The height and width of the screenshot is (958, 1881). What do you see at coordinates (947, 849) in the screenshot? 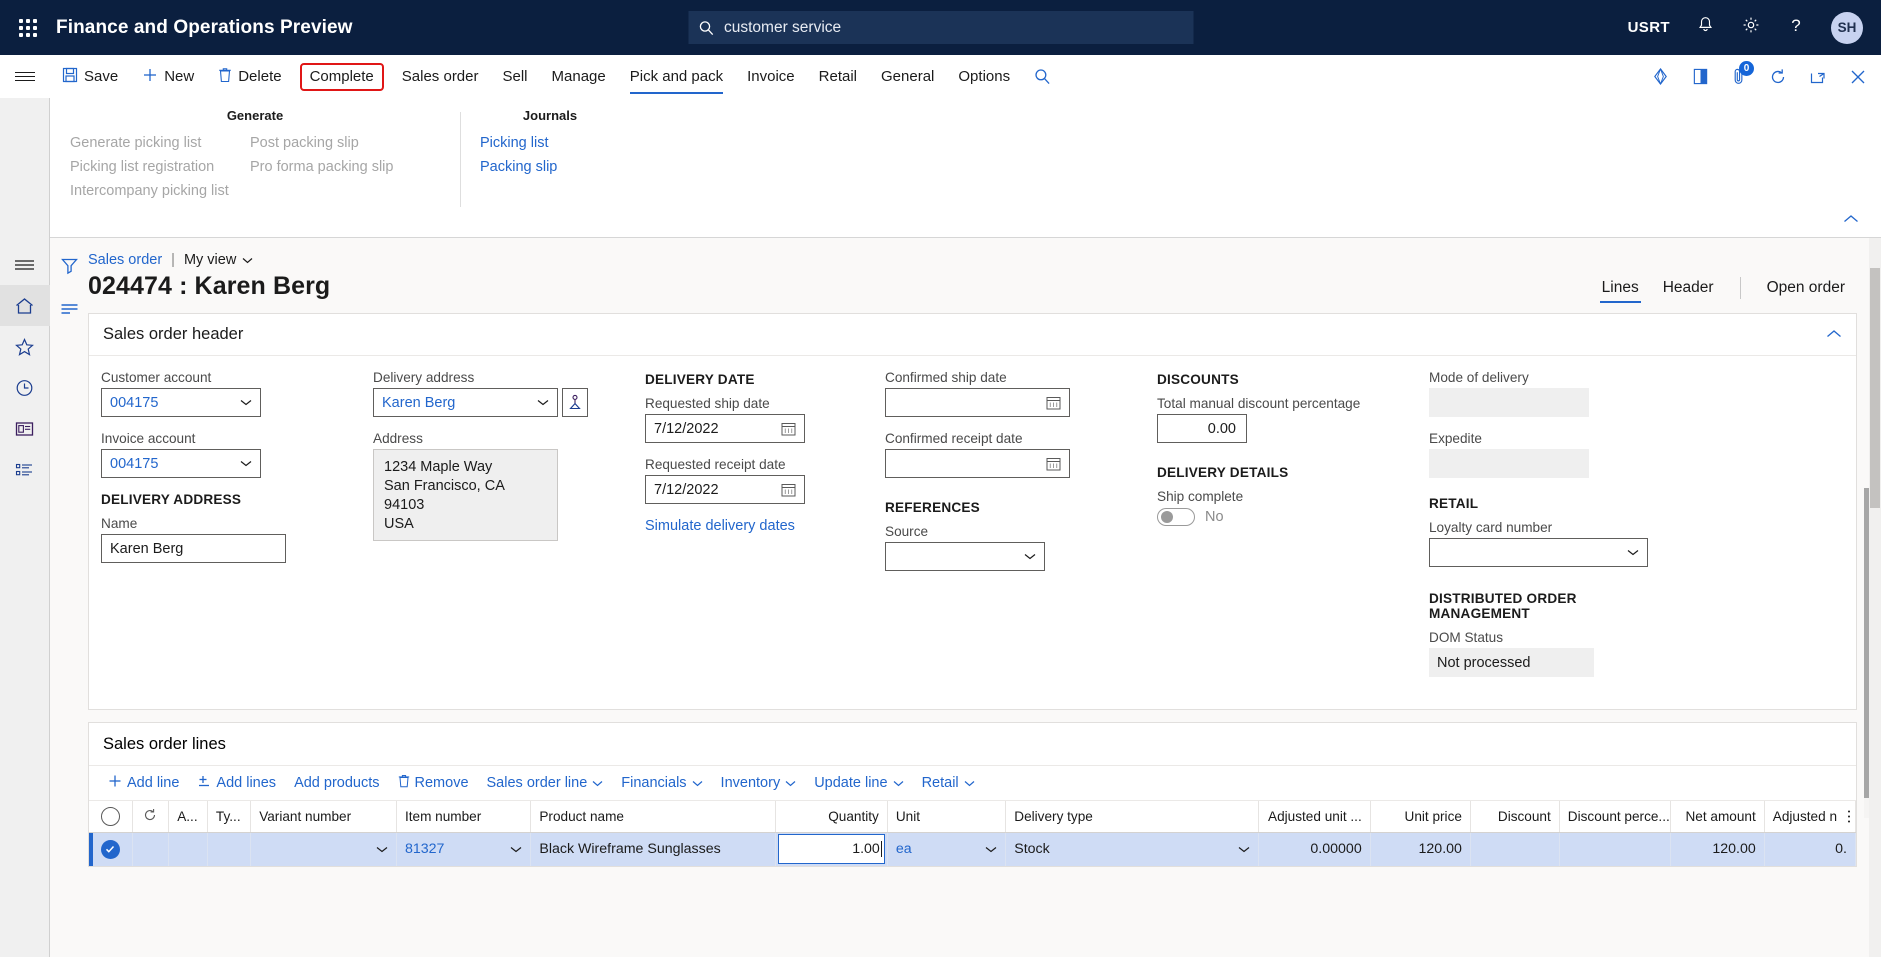
I see `row-unit-cell: ea` at bounding box center [947, 849].